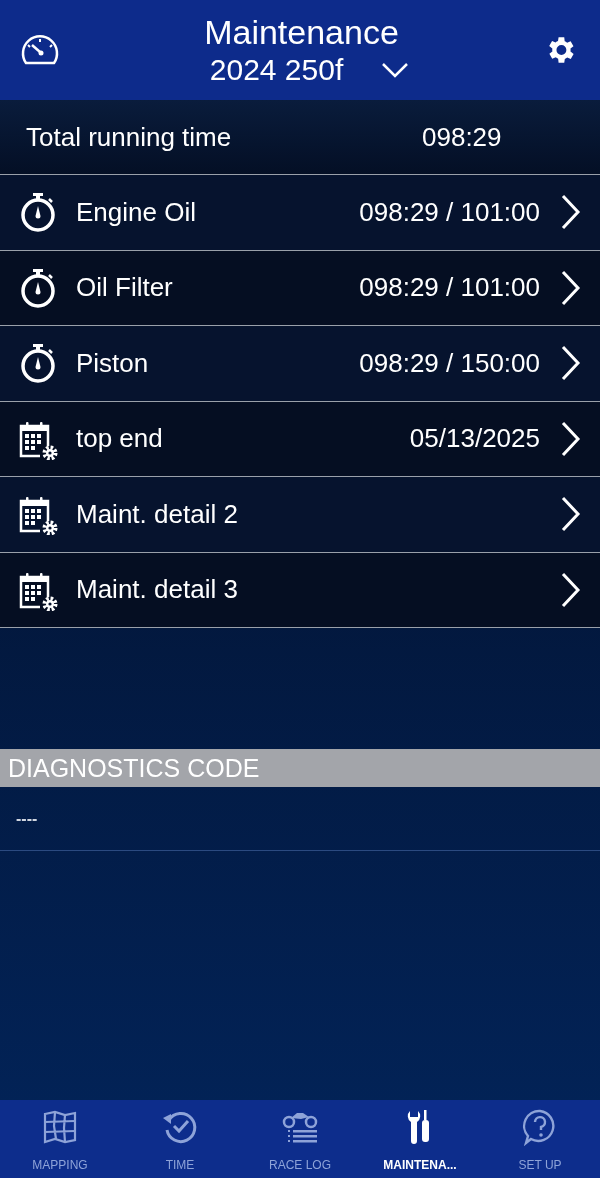 This screenshot has width=600, height=1178. I want to click on item-label: Oil Filter, so click(125, 288).